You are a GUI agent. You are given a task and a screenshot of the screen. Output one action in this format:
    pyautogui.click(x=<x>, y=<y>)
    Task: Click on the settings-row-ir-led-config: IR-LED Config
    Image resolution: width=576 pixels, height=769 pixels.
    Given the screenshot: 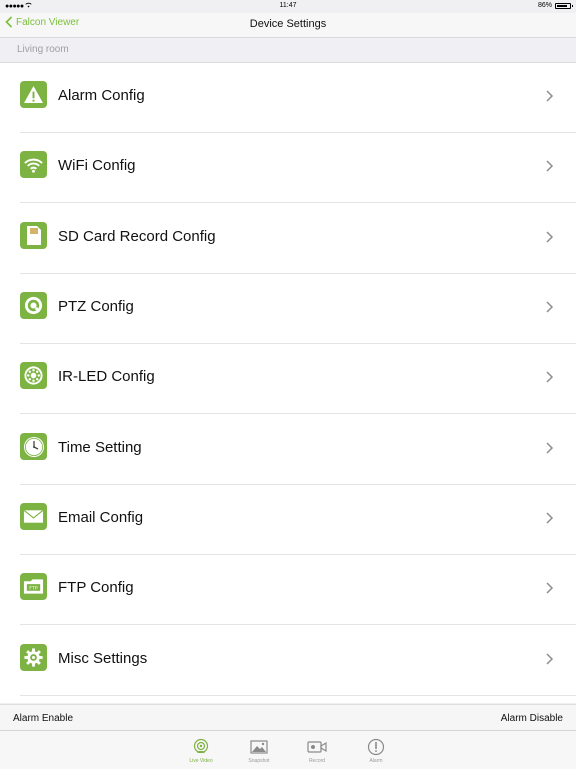 What is the action you would take?
    pyautogui.click(x=288, y=379)
    